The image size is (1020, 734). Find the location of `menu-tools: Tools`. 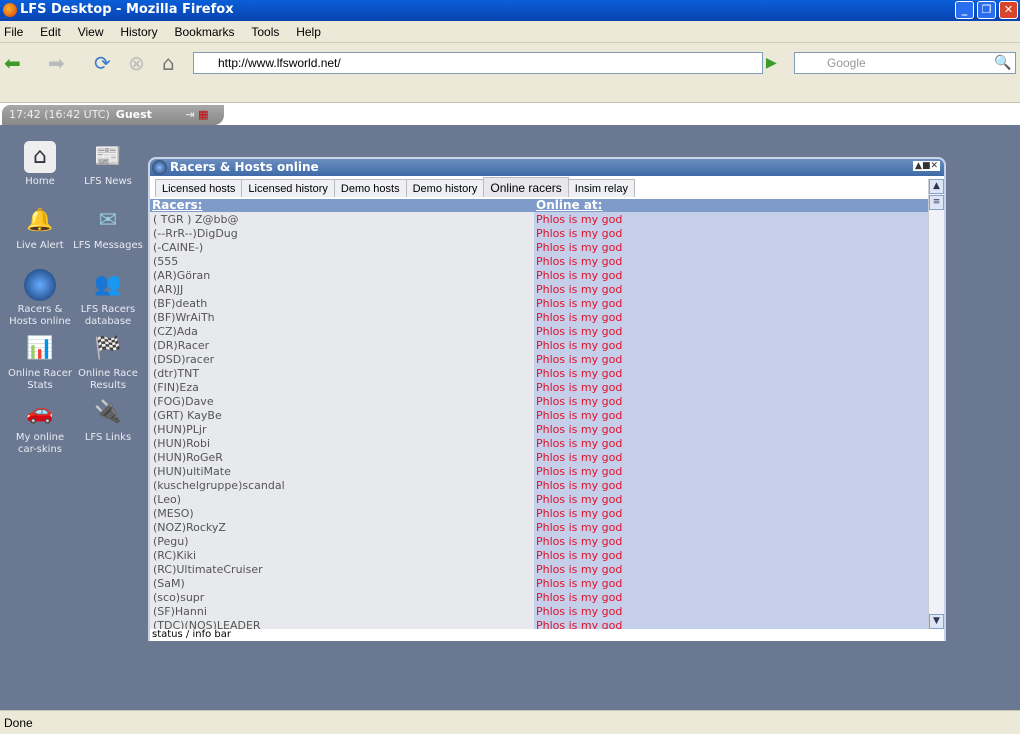

menu-tools: Tools is located at coordinates (265, 32).